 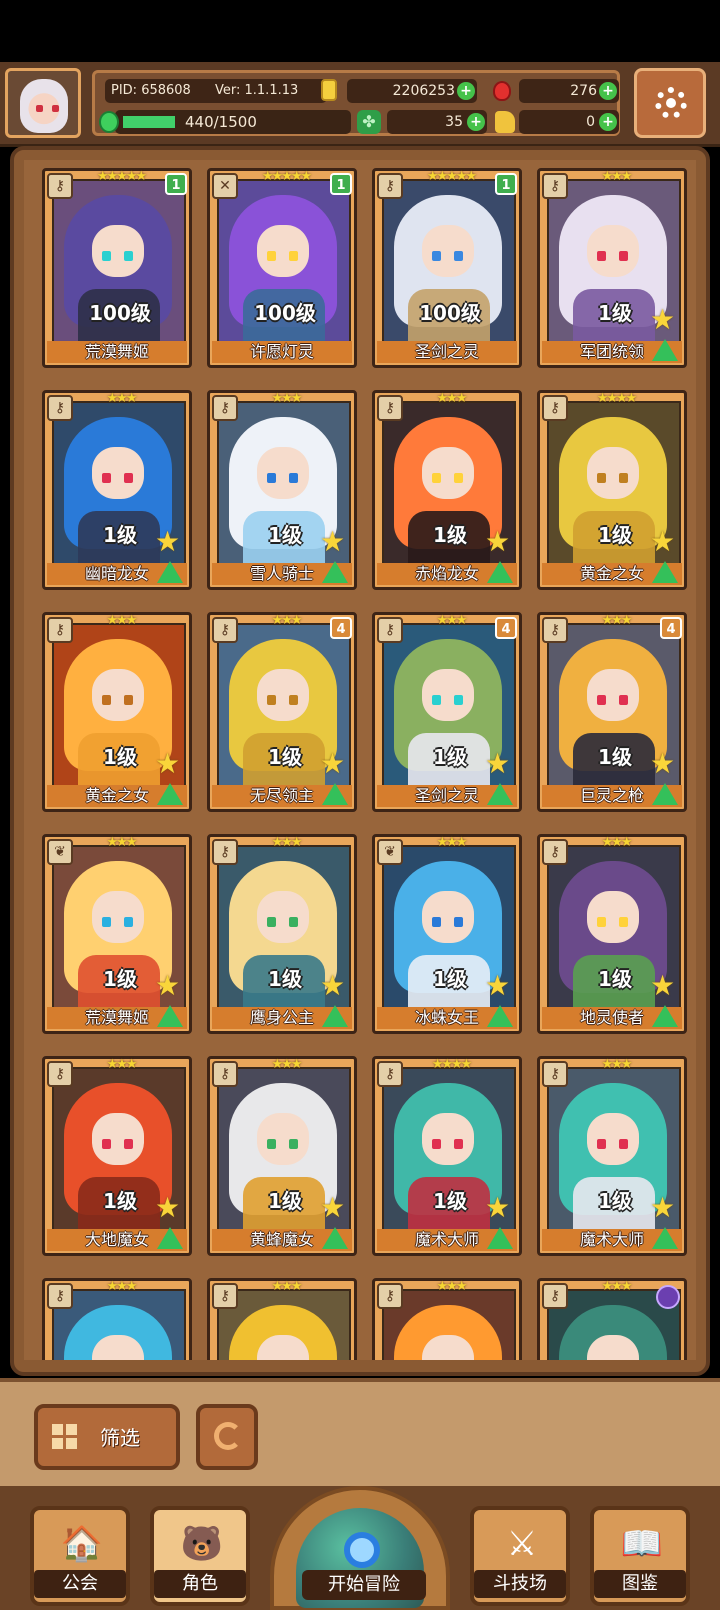 What do you see at coordinates (282, 712) in the screenshot?
I see `character-card: ⚷ ★★★ 4 1级 无尽领主 ★` at bounding box center [282, 712].